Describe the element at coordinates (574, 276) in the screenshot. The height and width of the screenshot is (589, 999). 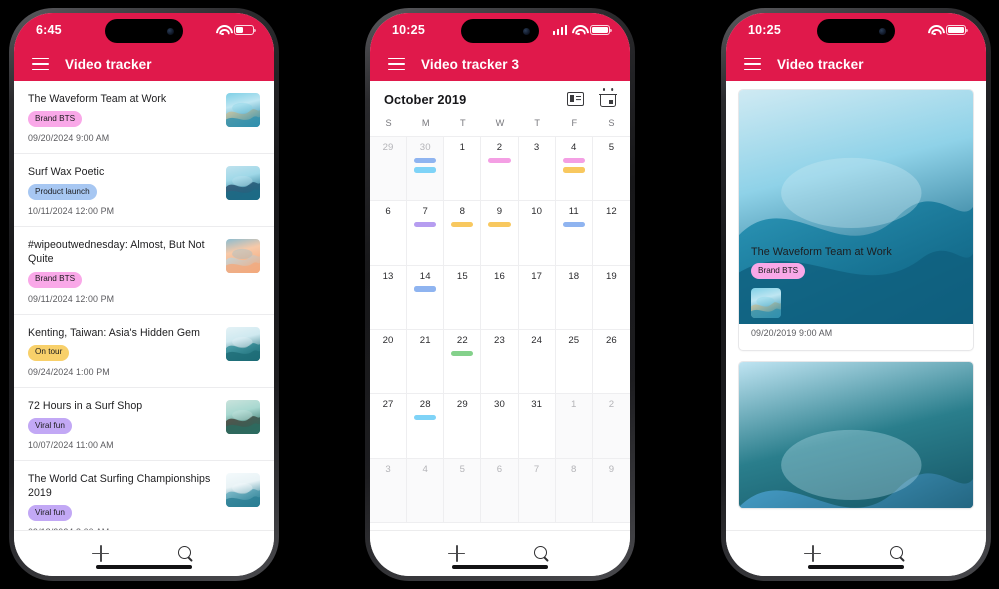
I see `calendar-day-number: 18` at that location.